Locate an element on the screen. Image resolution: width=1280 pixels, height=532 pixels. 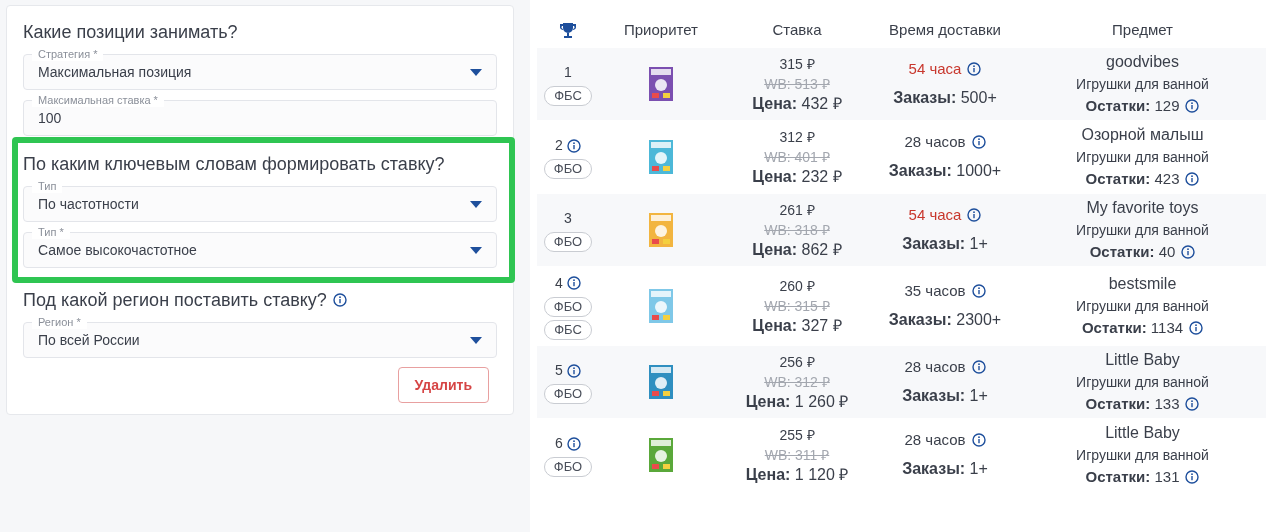
position-number: 1 is located at coordinates (568, 72).